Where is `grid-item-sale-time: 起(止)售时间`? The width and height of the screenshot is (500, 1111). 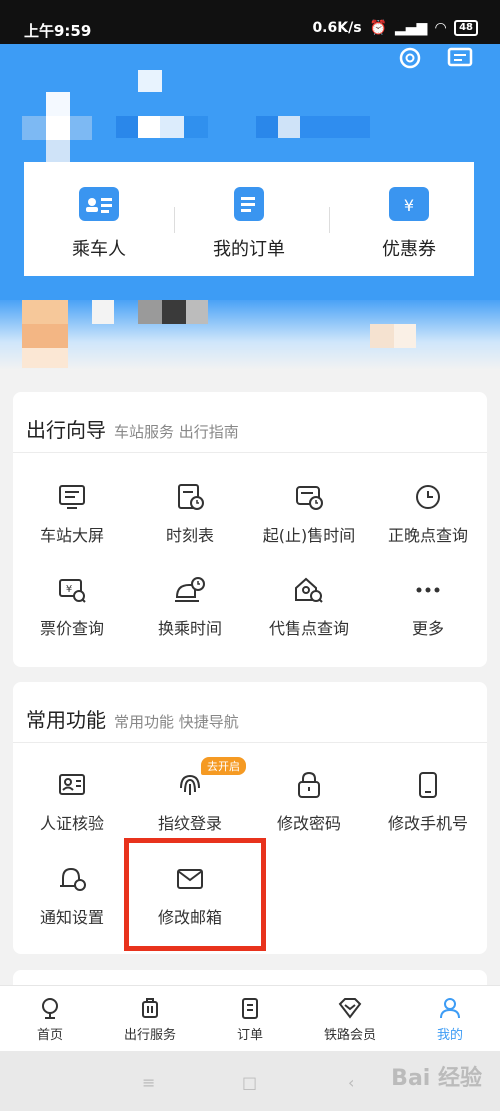 grid-item-sale-time: 起(止)售时间 is located at coordinates (309, 514).